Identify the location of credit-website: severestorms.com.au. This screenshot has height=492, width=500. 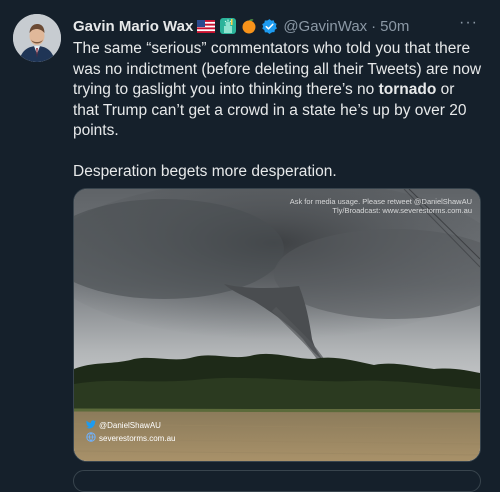
(137, 438).